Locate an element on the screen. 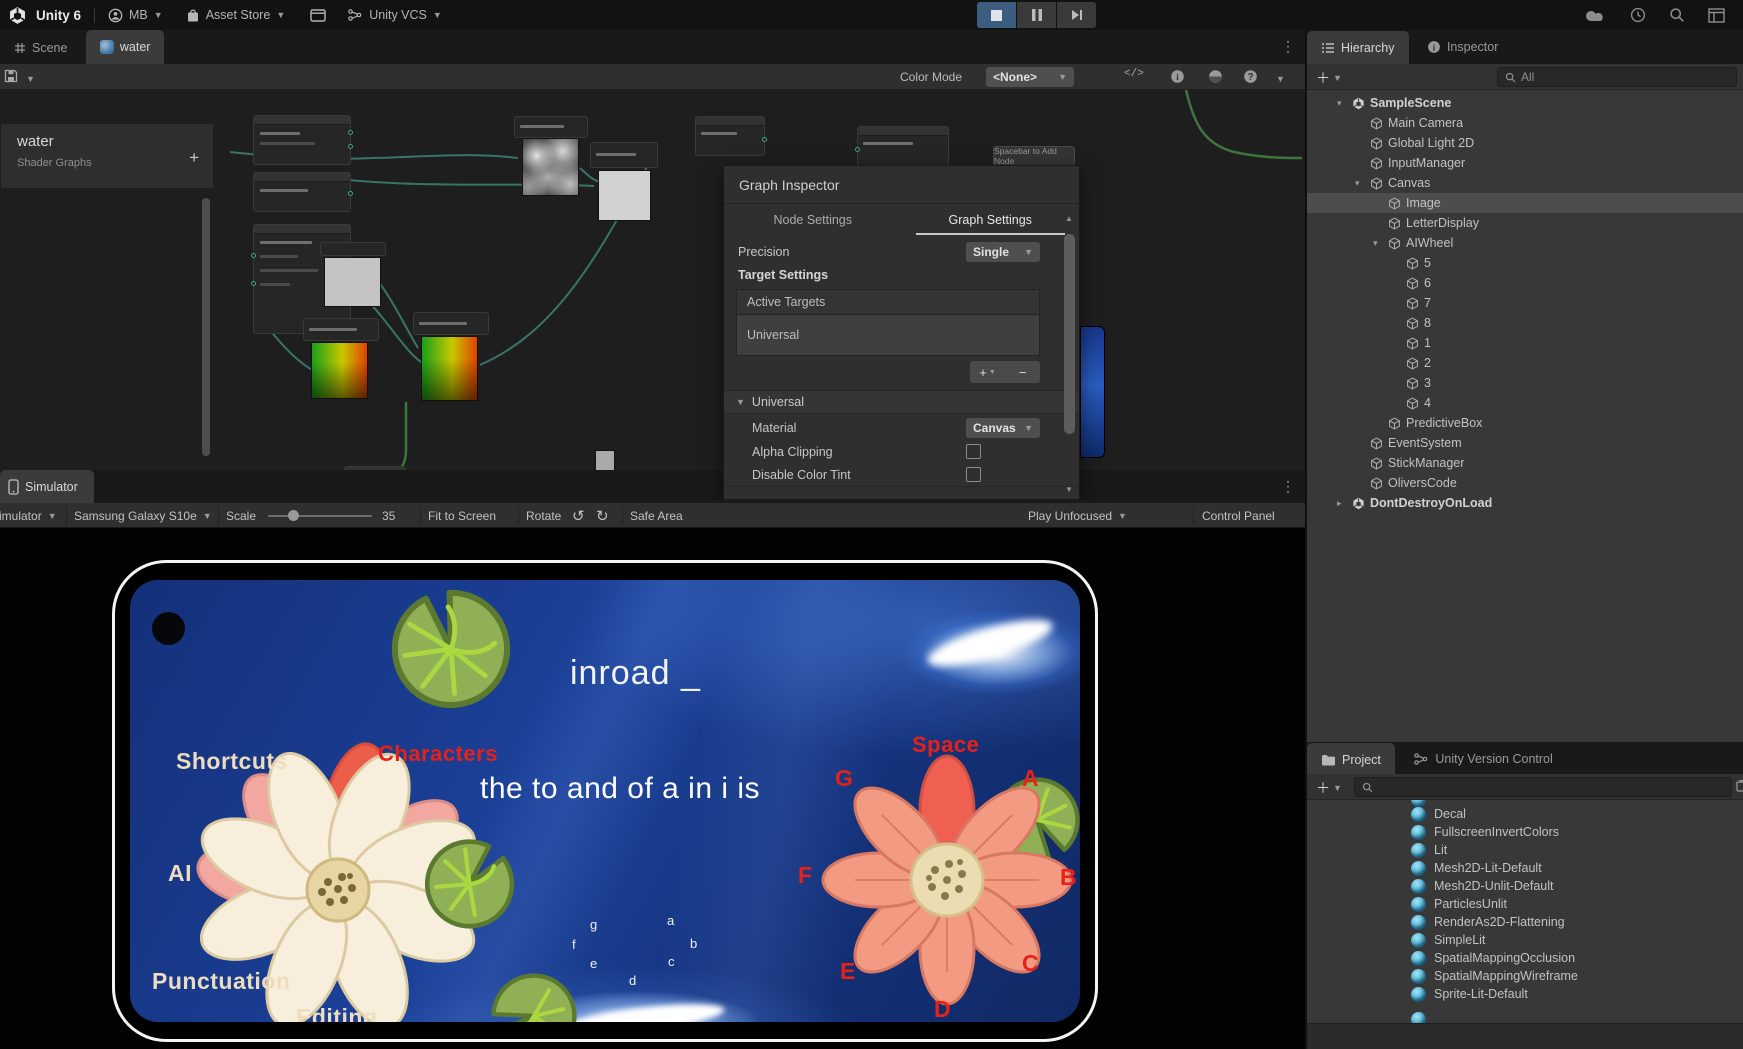 The image size is (1743, 1049). tab-node-settings: Node Settings is located at coordinates (813, 219).